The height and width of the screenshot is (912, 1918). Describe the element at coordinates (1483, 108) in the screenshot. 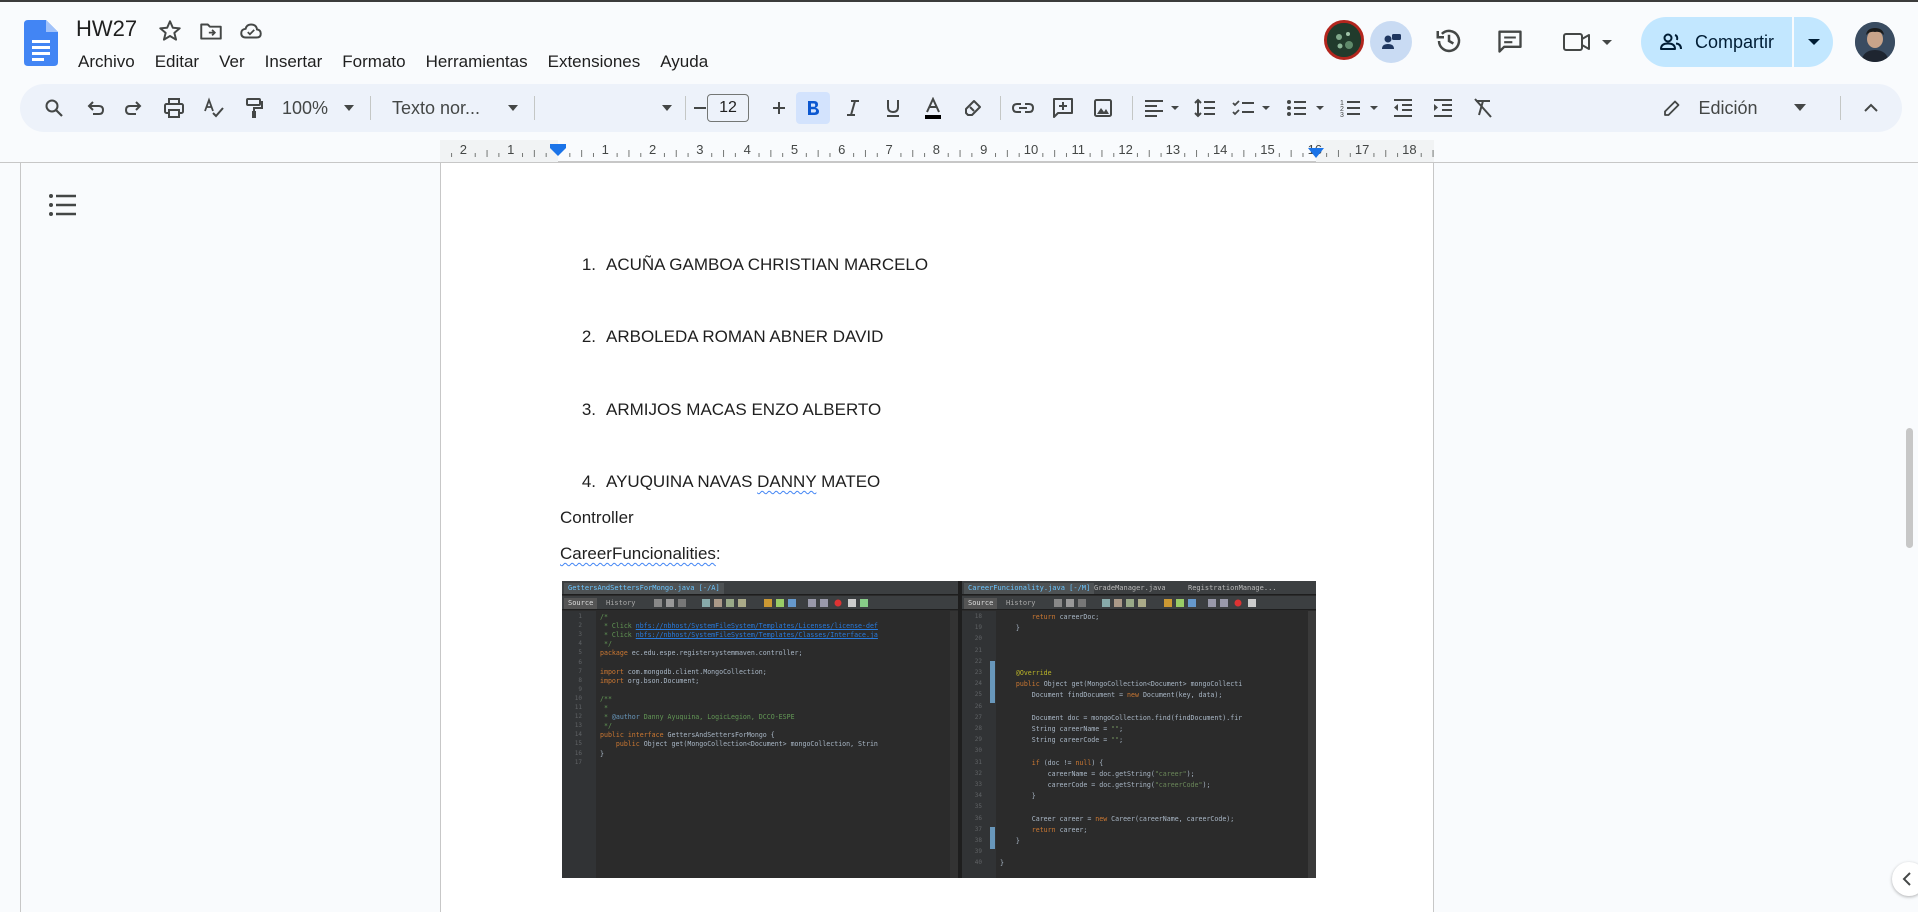

I see `clear-formatting-button` at that location.